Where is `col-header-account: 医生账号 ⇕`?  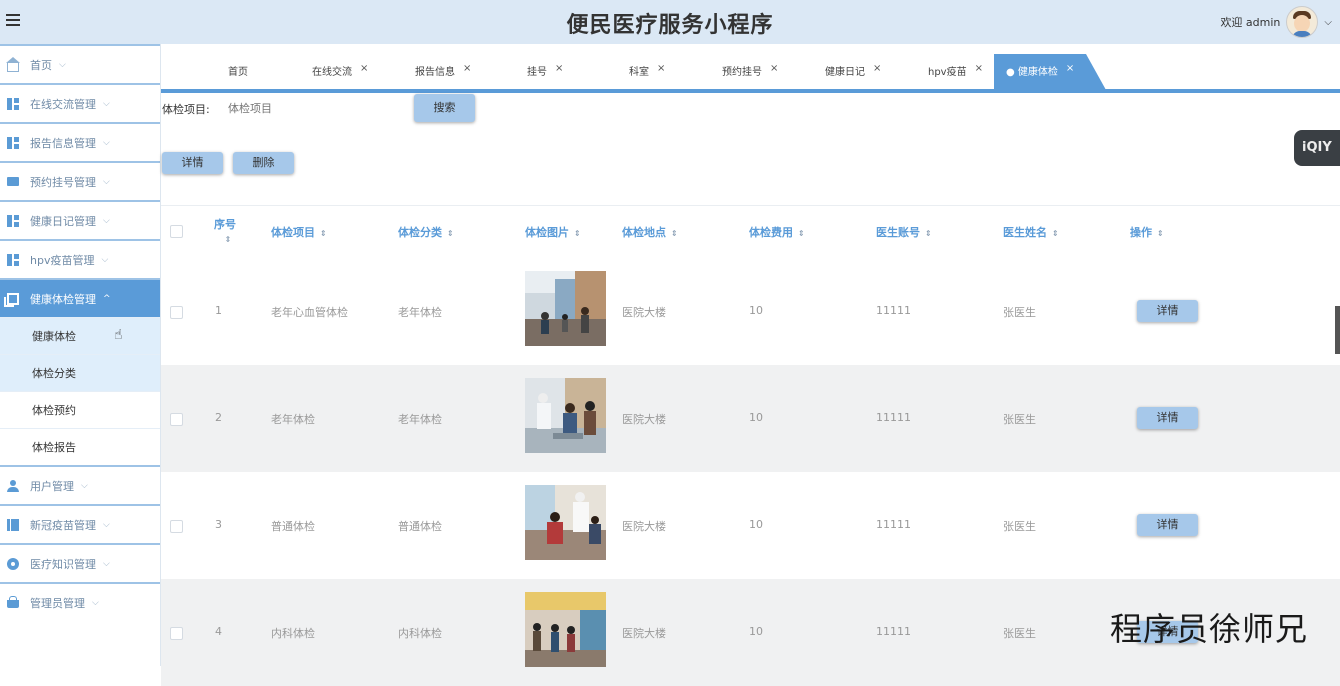 col-header-account: 医生账号 ⇕ is located at coordinates (904, 232).